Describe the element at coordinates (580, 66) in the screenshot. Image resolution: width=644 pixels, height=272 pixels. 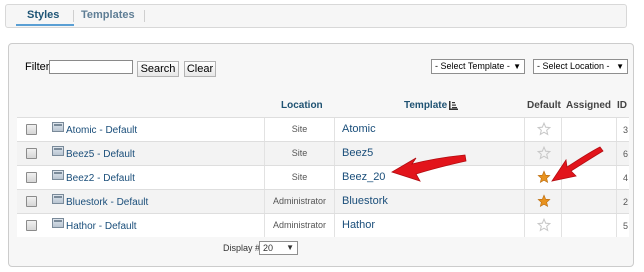
I see `select-location-dropdown: - Select Location - ▼` at that location.